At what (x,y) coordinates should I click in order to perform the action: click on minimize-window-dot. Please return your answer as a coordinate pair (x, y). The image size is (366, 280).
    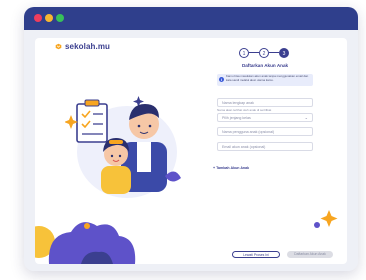
    Looking at the image, I should click on (49, 18).